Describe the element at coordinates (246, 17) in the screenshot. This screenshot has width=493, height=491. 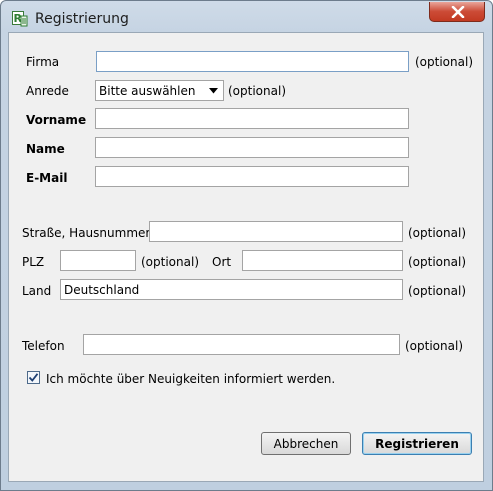
I see `title-bar: R Registrierung` at that location.